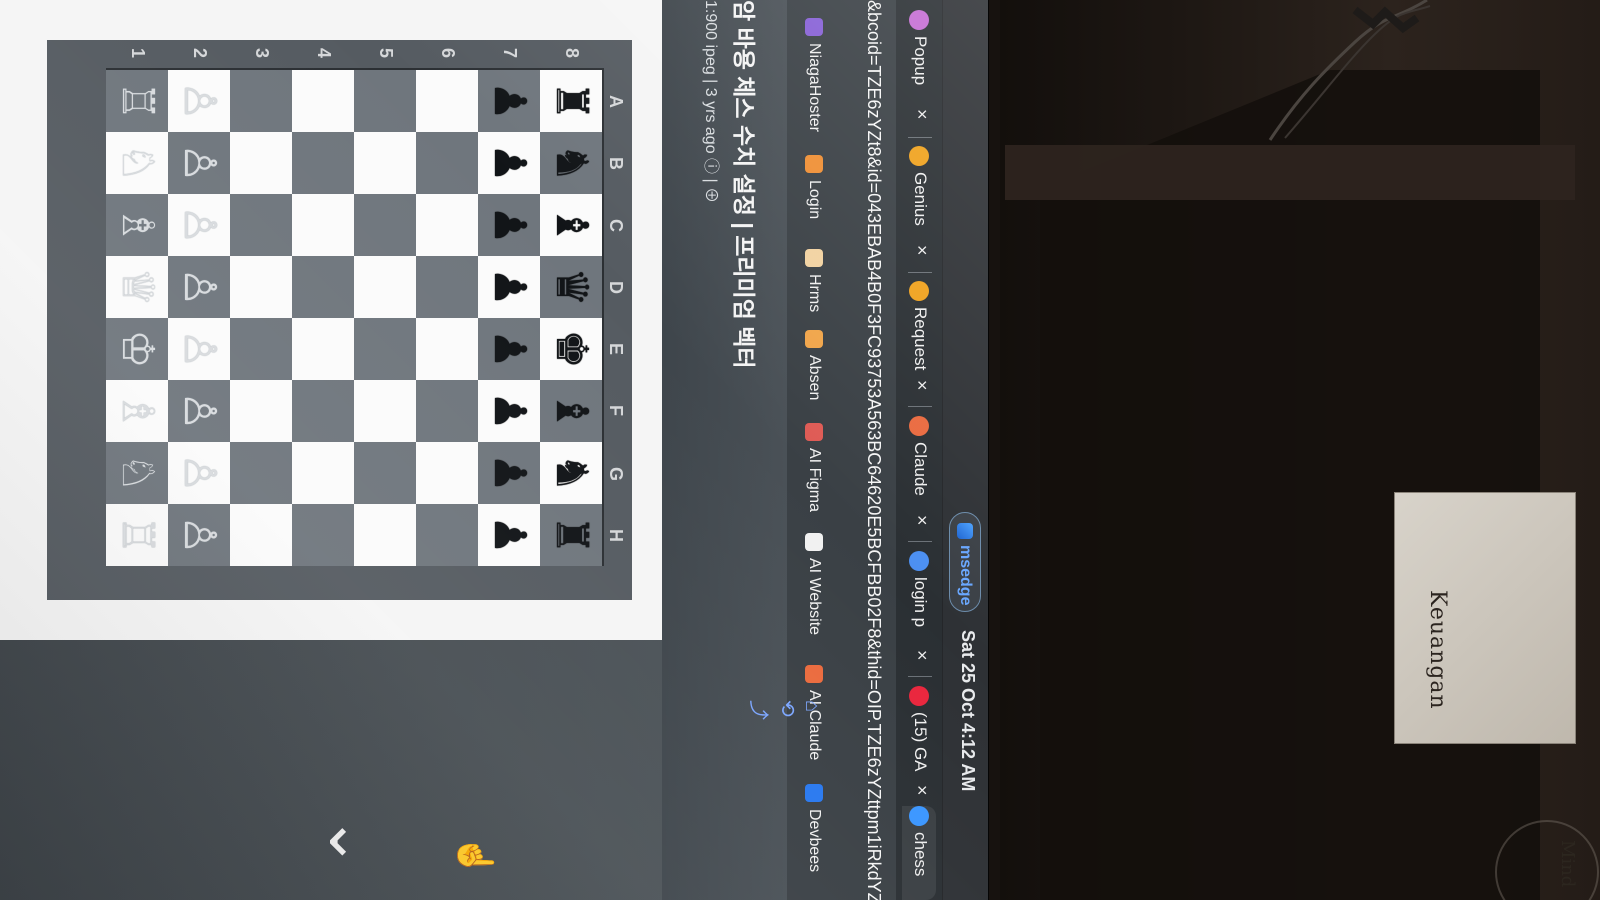 The height and width of the screenshot is (900, 1600). Describe the element at coordinates (814, 280) in the screenshot. I see `bookmark-hrms: Hrms` at that location.